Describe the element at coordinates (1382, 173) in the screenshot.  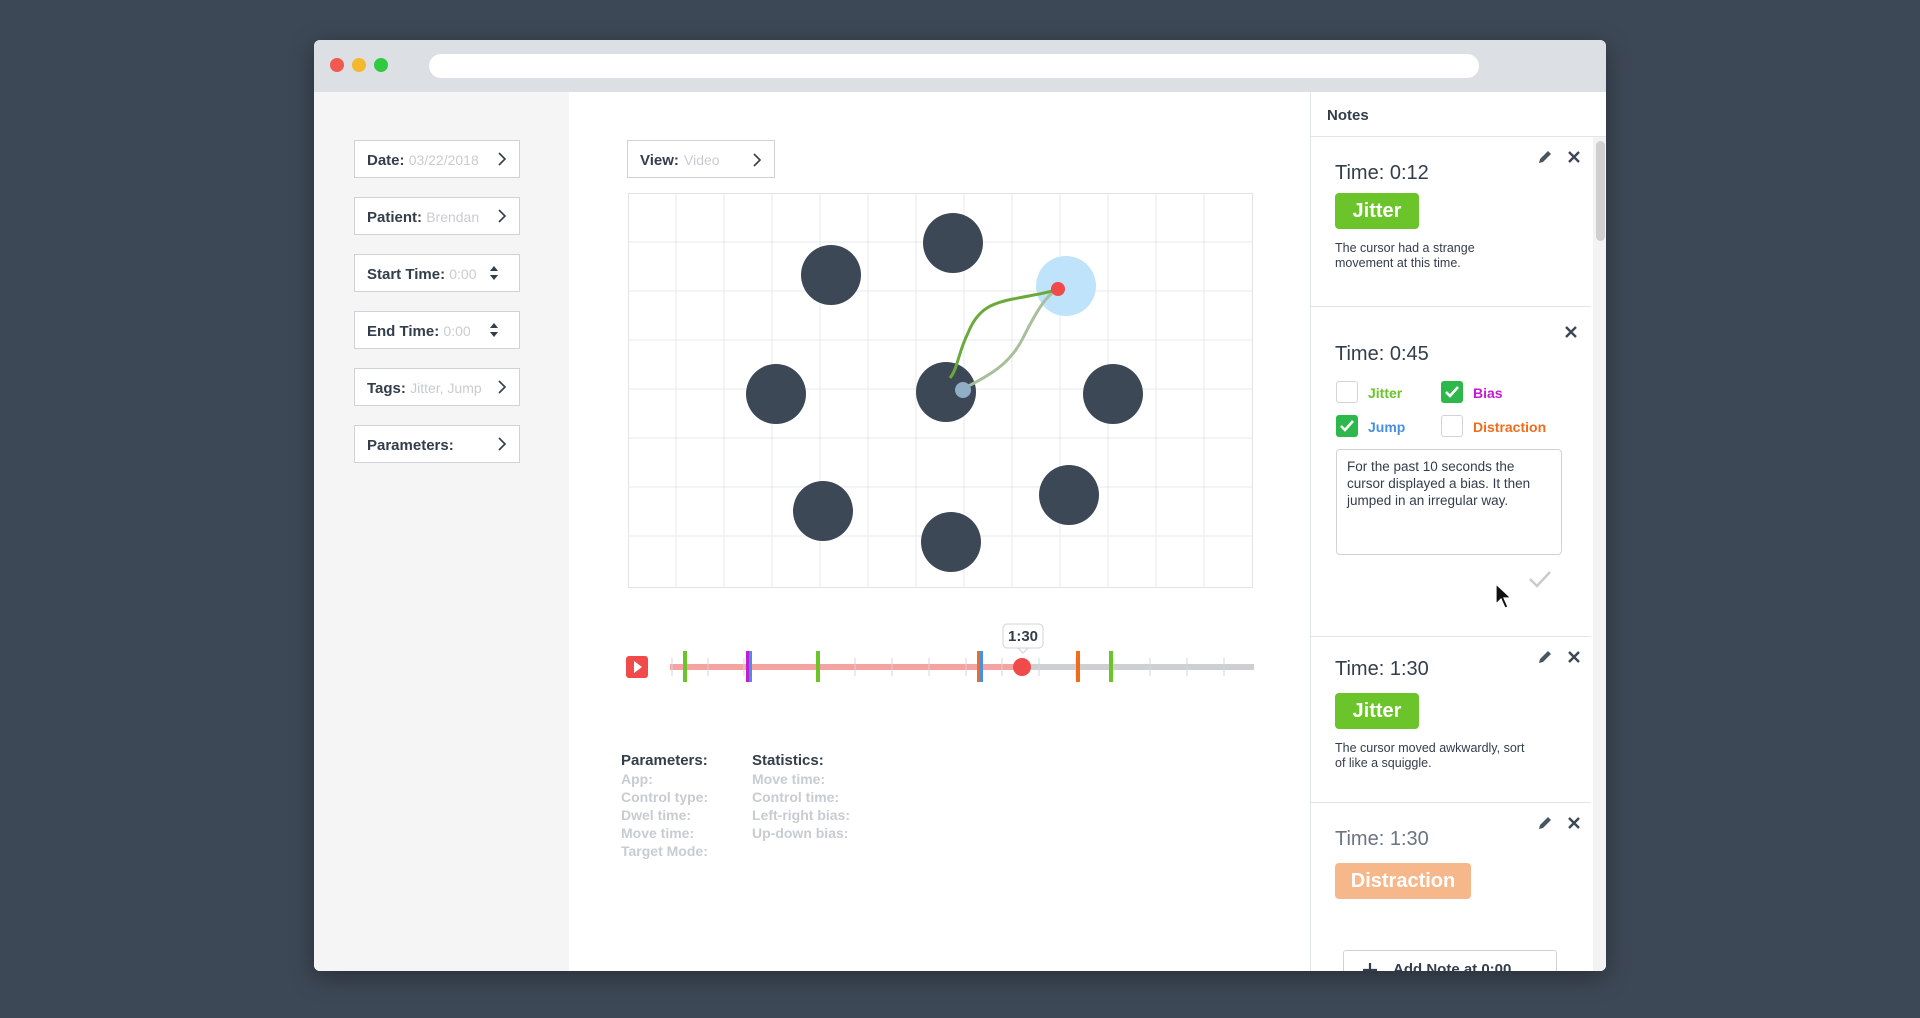
I see `note-time: Time: 0:12` at that location.